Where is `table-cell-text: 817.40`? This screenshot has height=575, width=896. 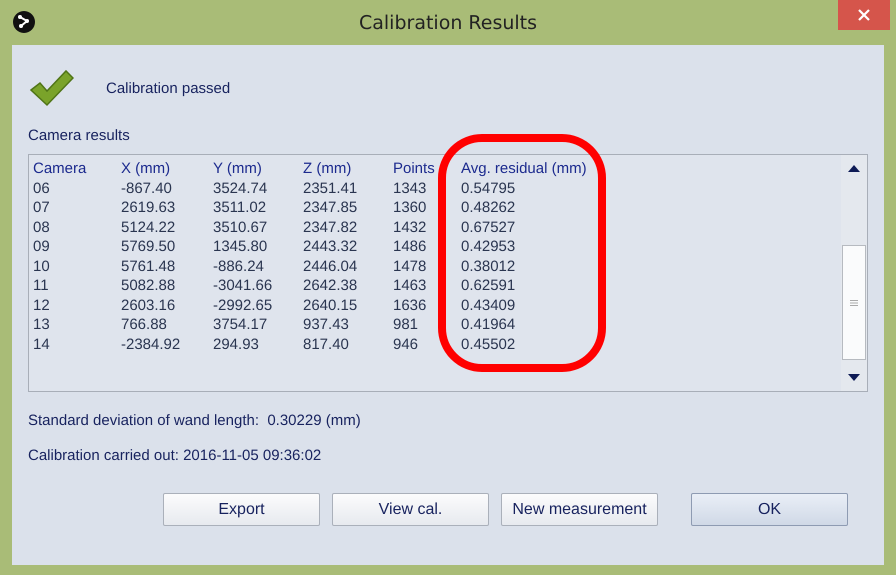
table-cell-text: 817.40 is located at coordinates (326, 344).